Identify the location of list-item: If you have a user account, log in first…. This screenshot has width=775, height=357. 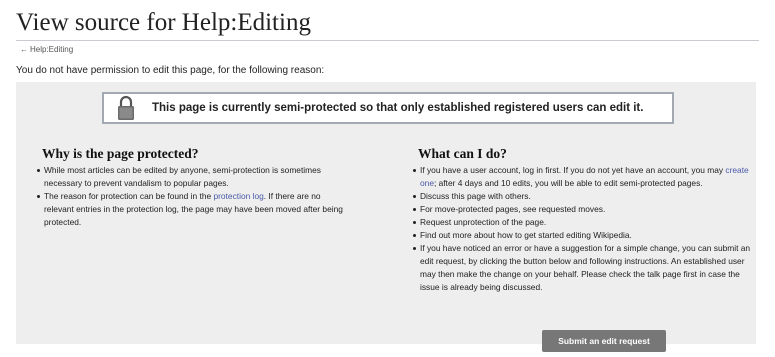
(582, 177).